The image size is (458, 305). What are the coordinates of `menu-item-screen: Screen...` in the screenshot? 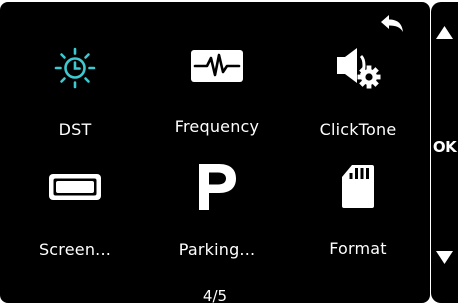 It's located at (75, 216).